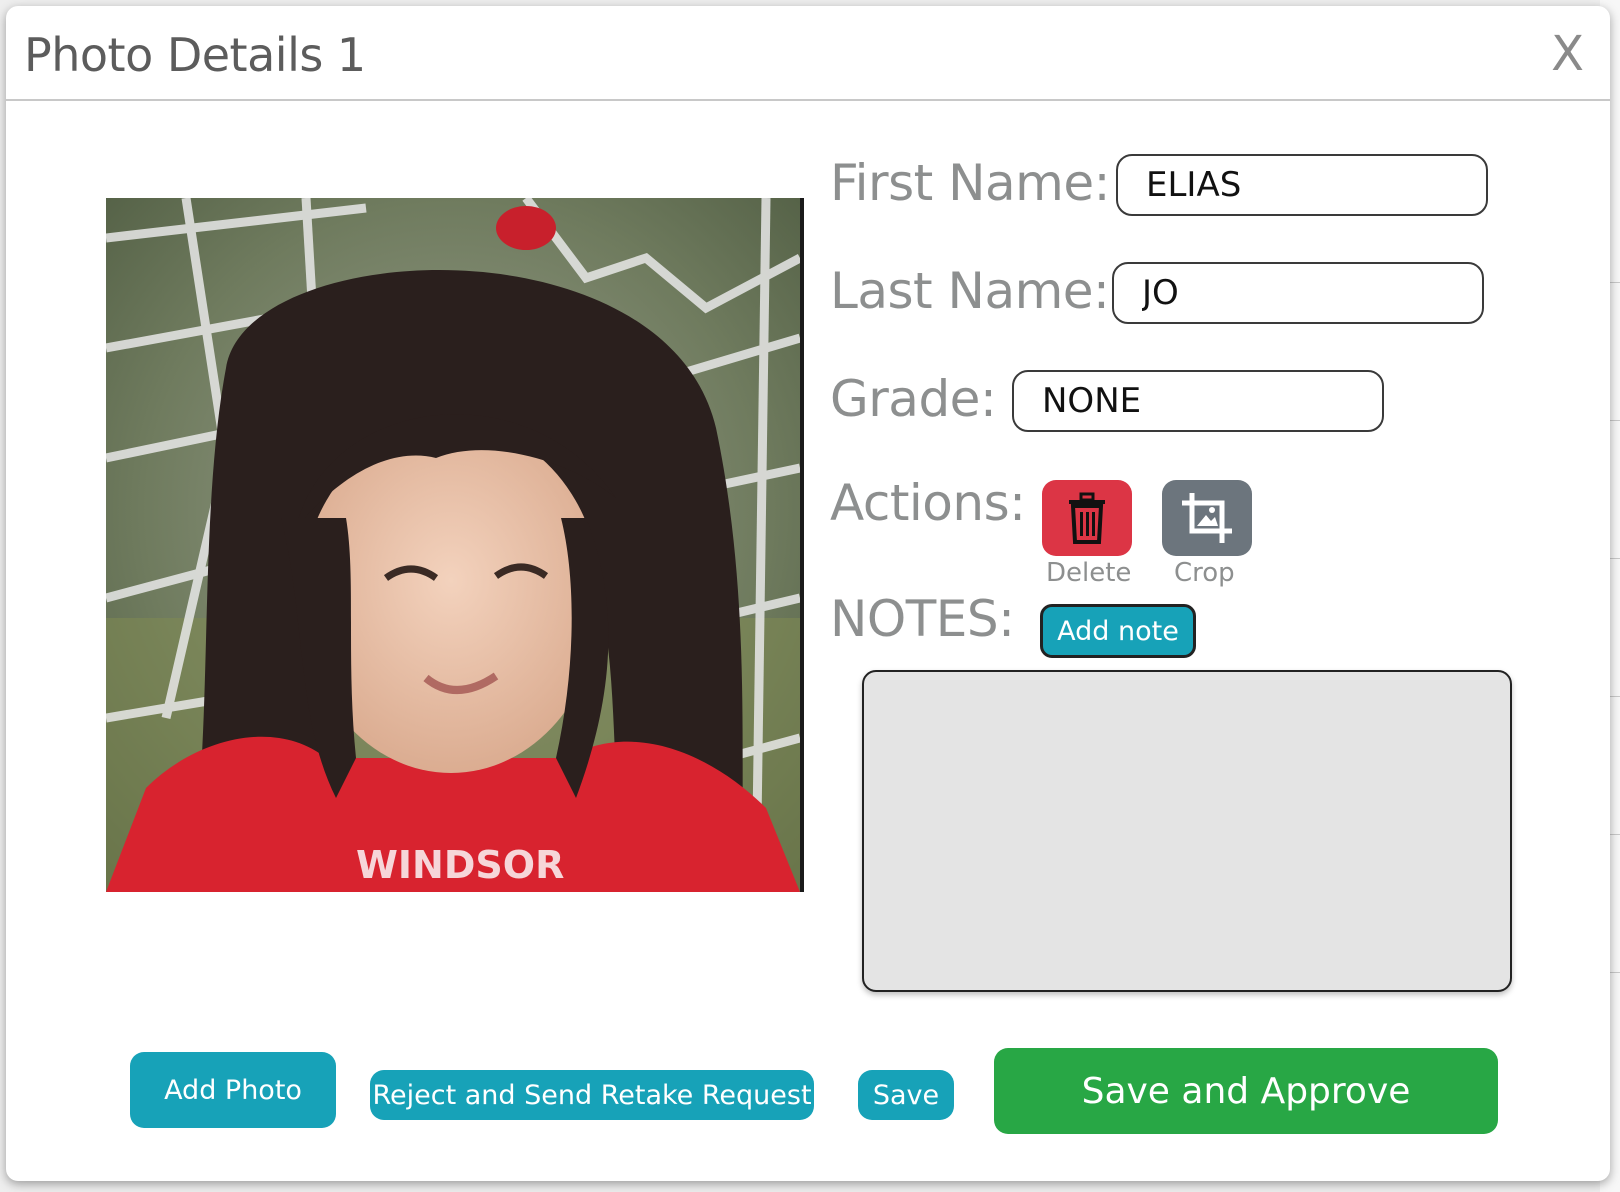  I want to click on modal-header: Photo Details 1 X, so click(808, 53).